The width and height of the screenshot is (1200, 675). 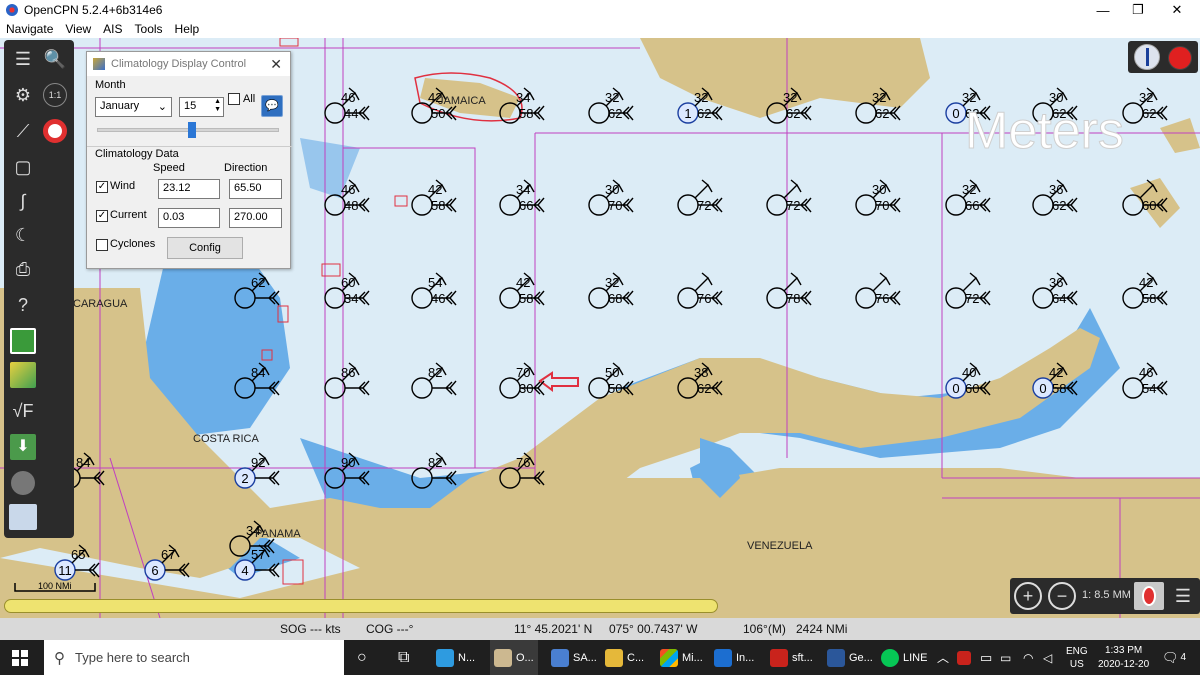 I want to click on cortana-icon: ○, so click(x=362, y=657).